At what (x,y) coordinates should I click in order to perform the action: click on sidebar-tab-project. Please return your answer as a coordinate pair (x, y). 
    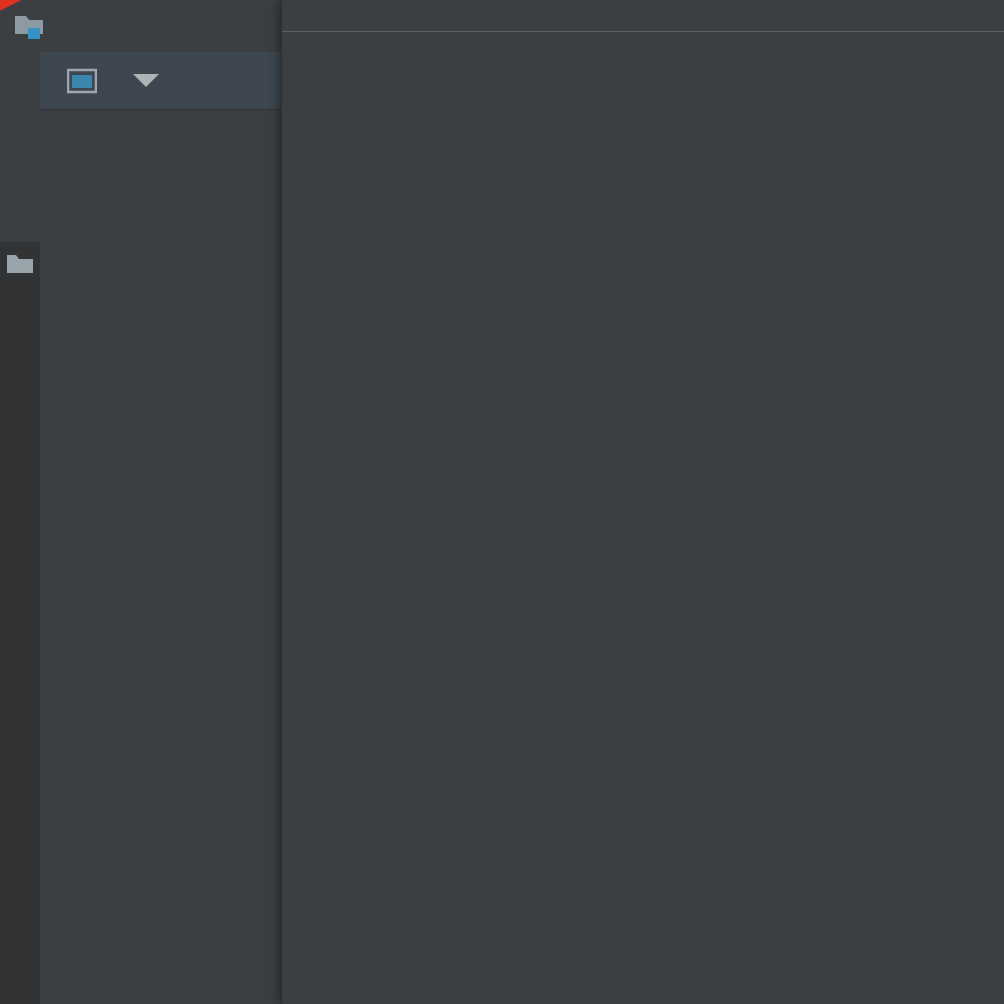
    Looking at the image, I should click on (20, 147).